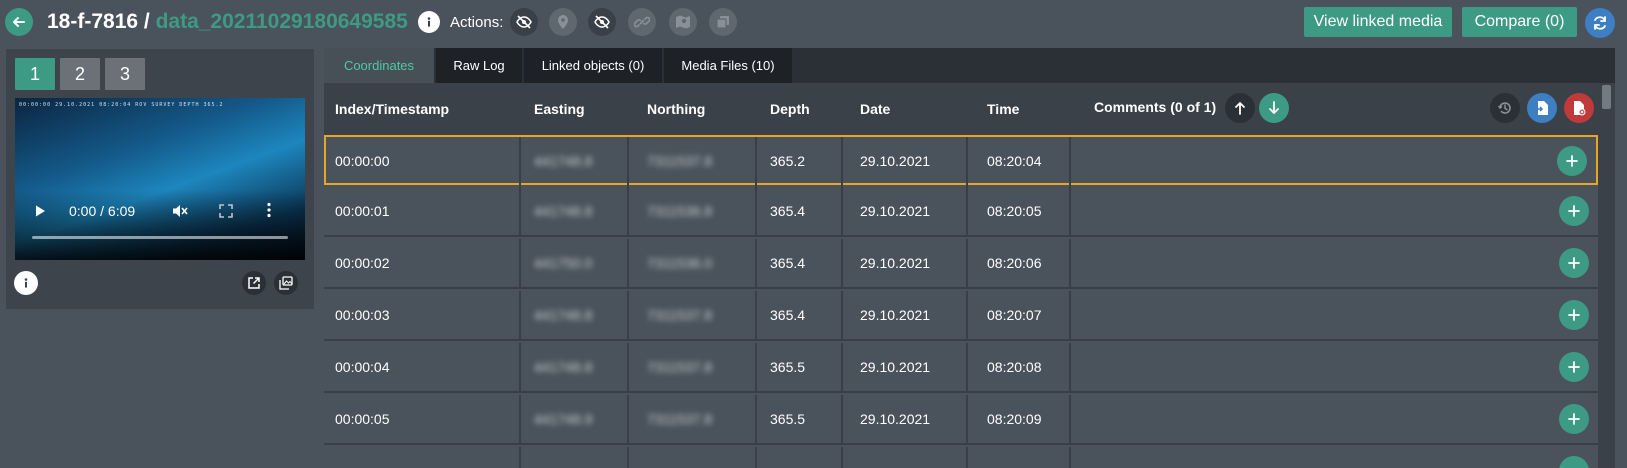 The width and height of the screenshot is (1627, 468). What do you see at coordinates (676, 109) in the screenshot?
I see `column-header-northing: Northing` at bounding box center [676, 109].